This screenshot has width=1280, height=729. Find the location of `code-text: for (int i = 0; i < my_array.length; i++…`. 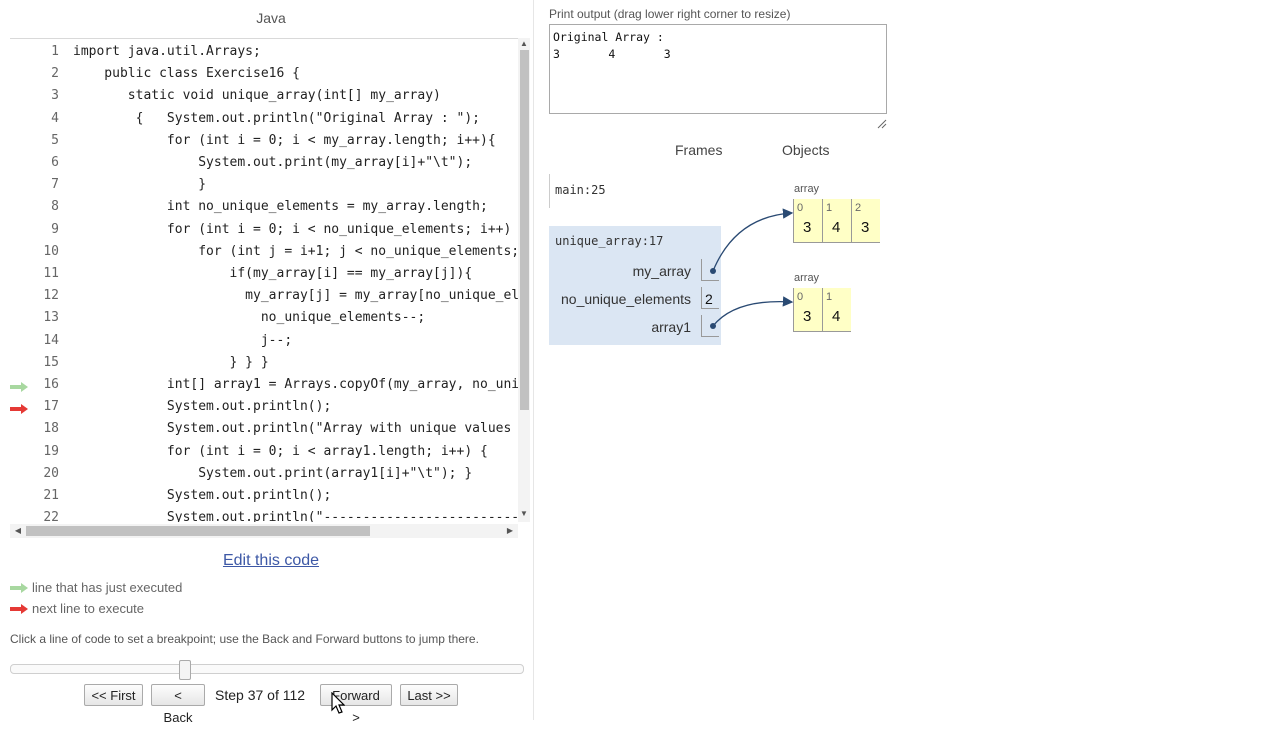

code-text: for (int i = 0; i < my_array.length; i++… is located at coordinates (284, 140).